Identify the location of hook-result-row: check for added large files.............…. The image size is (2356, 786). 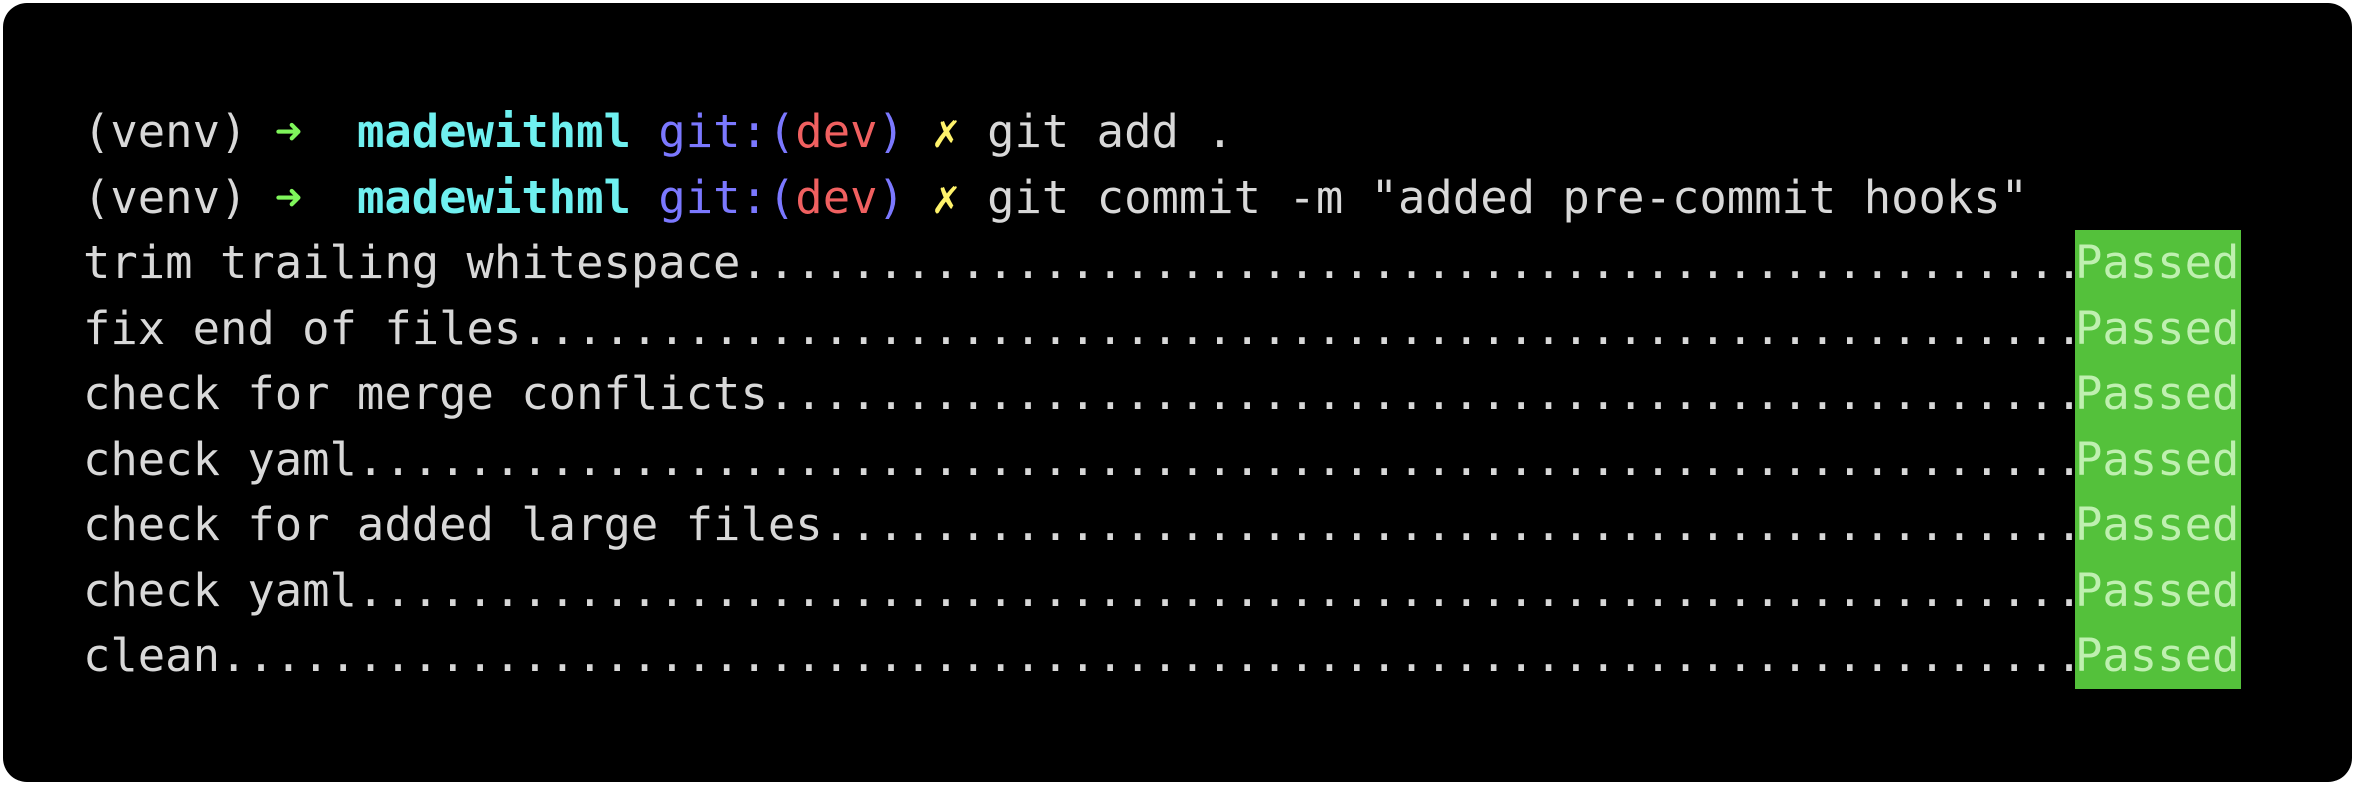
(1173, 525).